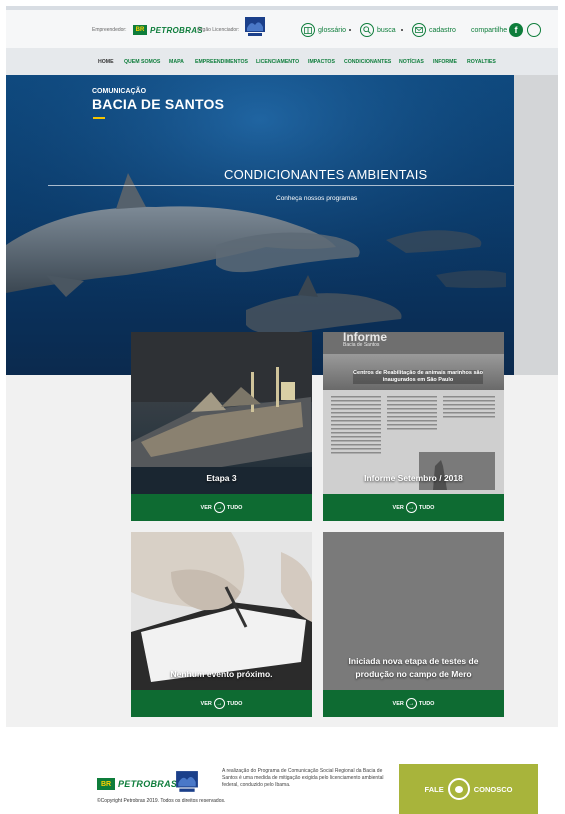 This screenshot has width=565, height=814. I want to click on nav-empreendimentos: EMPREENDIMENTOS, so click(221, 62).